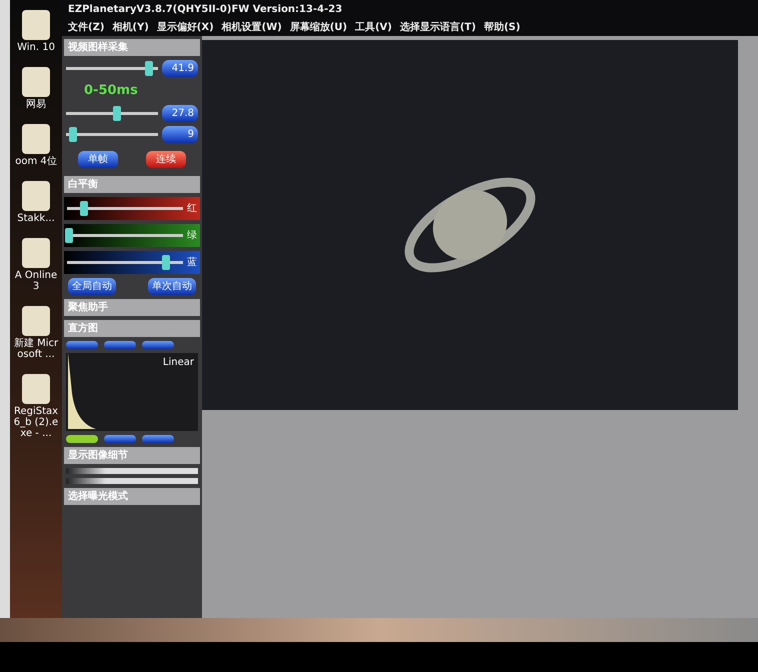 This screenshot has width=758, height=672. What do you see at coordinates (172, 286) in the screenshot?
I see `auto-button: 单次自动` at bounding box center [172, 286].